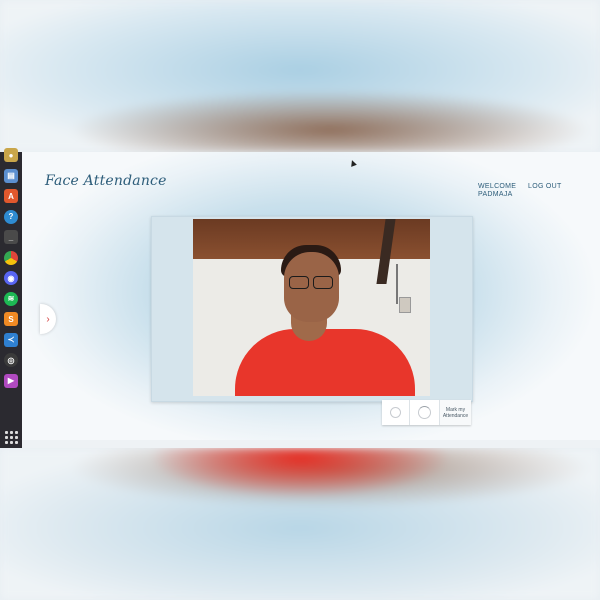 The image size is (600, 600). Describe the element at coordinates (405, 305) in the screenshot. I see `wall-switch` at that location.